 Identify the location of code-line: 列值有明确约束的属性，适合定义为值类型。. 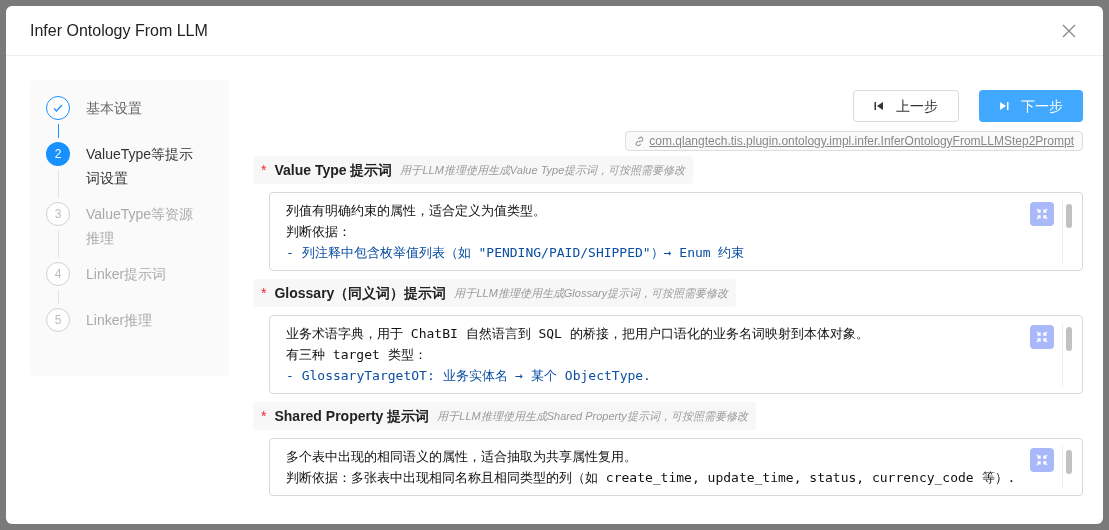
(416, 211).